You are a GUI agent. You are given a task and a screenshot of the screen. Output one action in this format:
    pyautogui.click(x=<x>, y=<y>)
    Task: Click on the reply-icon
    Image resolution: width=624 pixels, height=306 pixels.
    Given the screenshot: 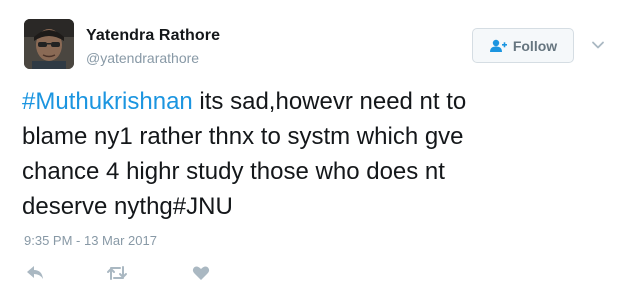 What is the action you would take?
    pyautogui.click(x=36, y=274)
    